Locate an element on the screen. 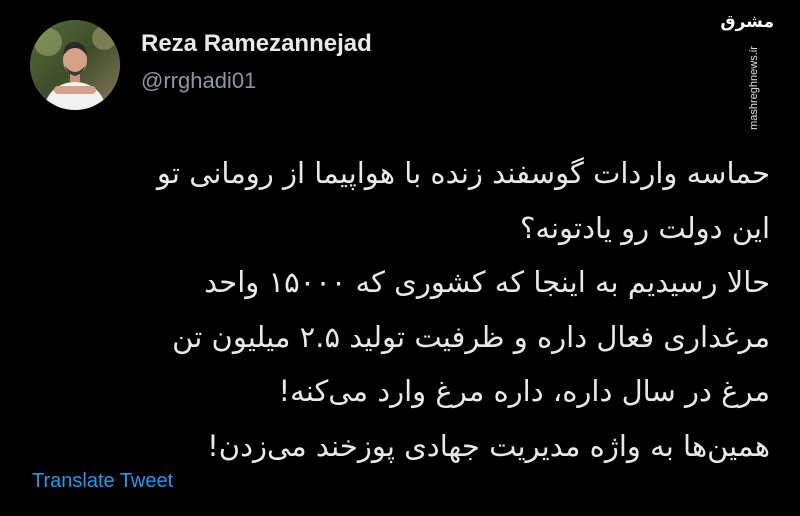  tweet-line: مرغ در سال داره، داره مرغ وارد می‌کنه! is located at coordinates (524, 391).